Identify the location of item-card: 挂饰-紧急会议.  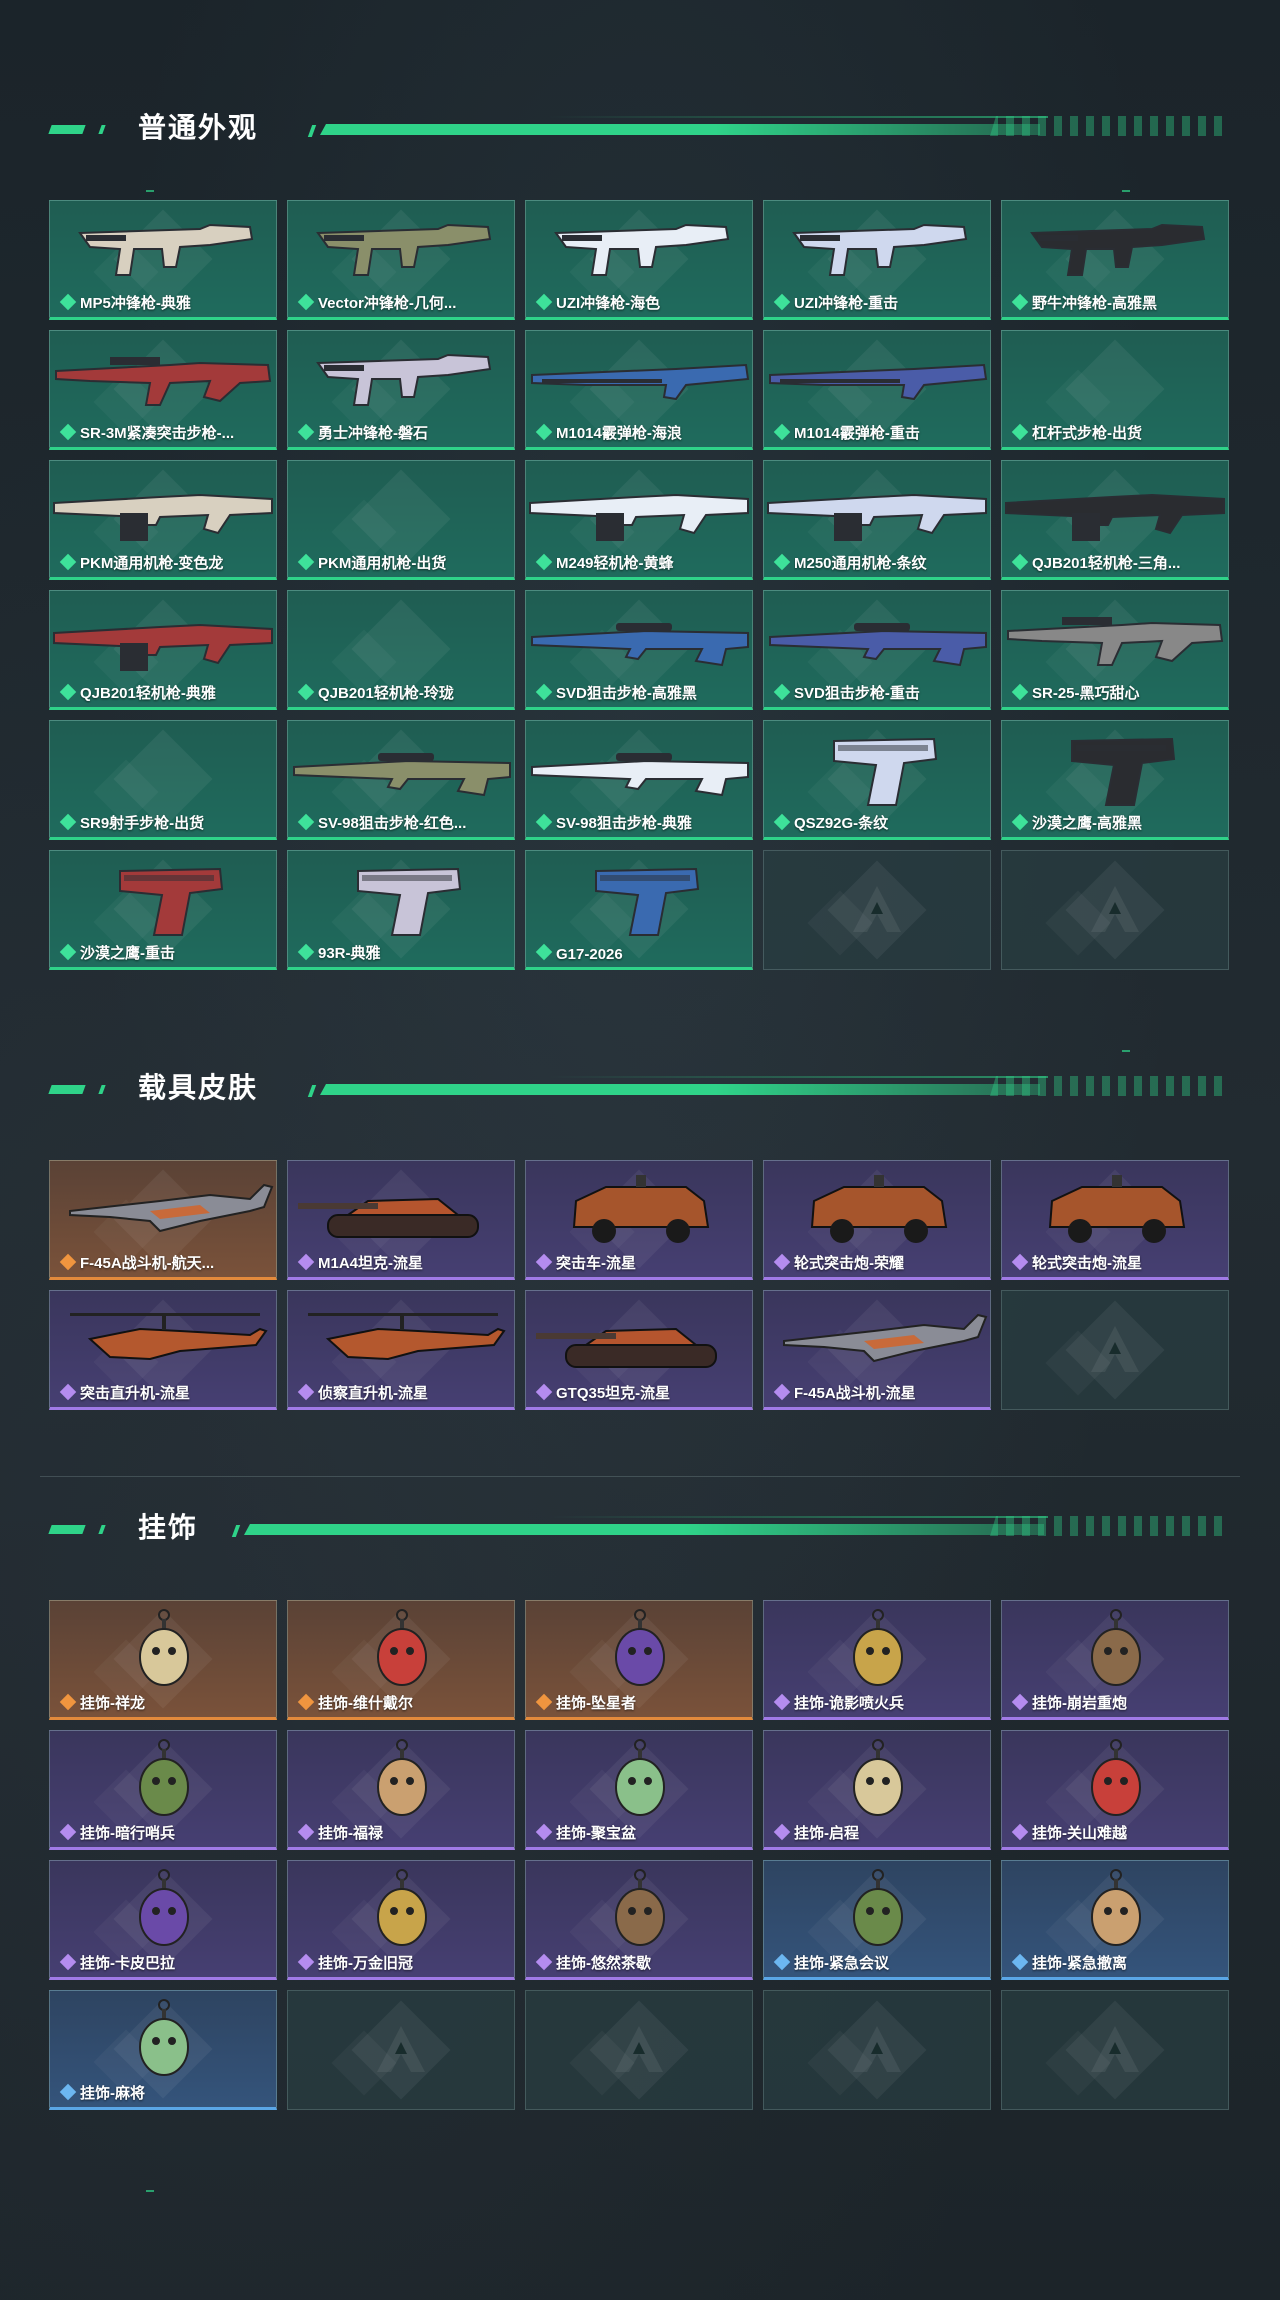
(877, 1920).